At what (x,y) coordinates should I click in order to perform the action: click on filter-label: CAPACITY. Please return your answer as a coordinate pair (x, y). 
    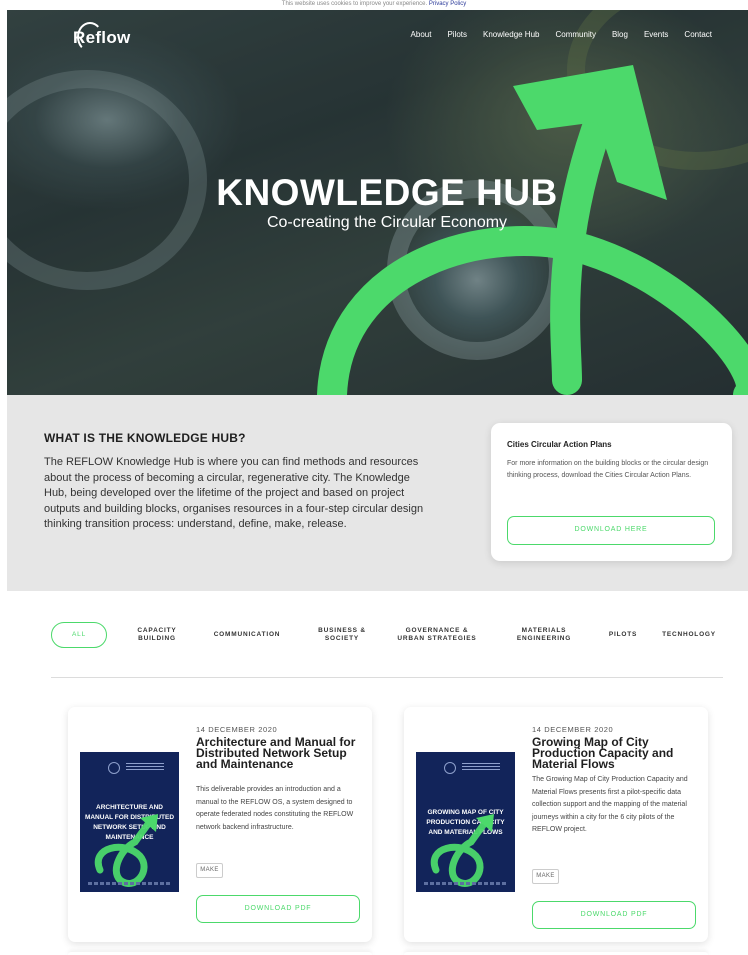
    Looking at the image, I should click on (157, 630).